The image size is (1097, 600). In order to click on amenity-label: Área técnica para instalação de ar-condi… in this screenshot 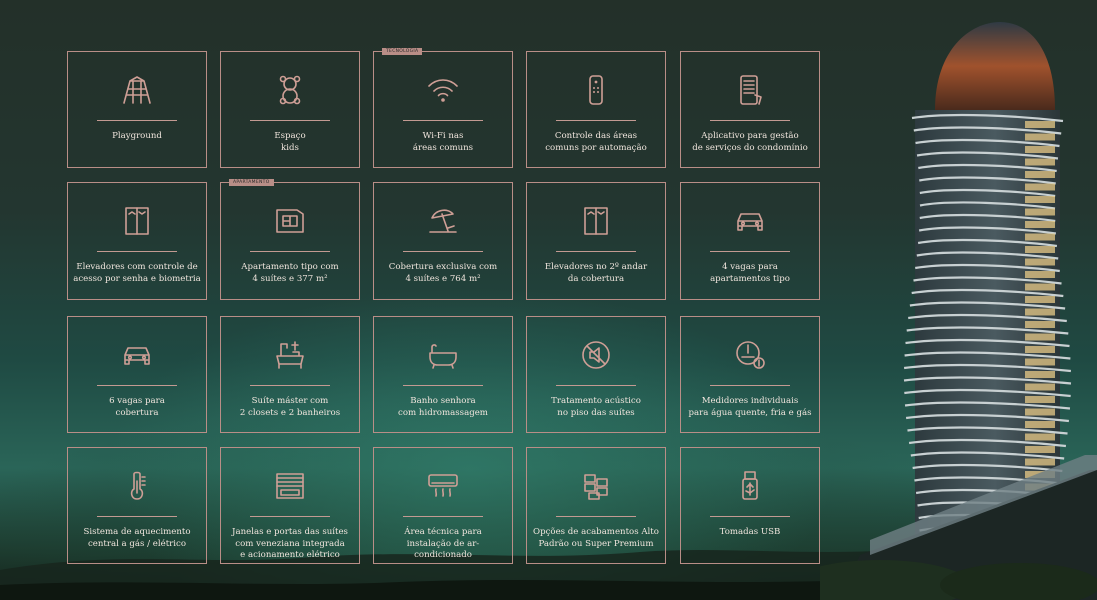, I will do `click(443, 543)`.